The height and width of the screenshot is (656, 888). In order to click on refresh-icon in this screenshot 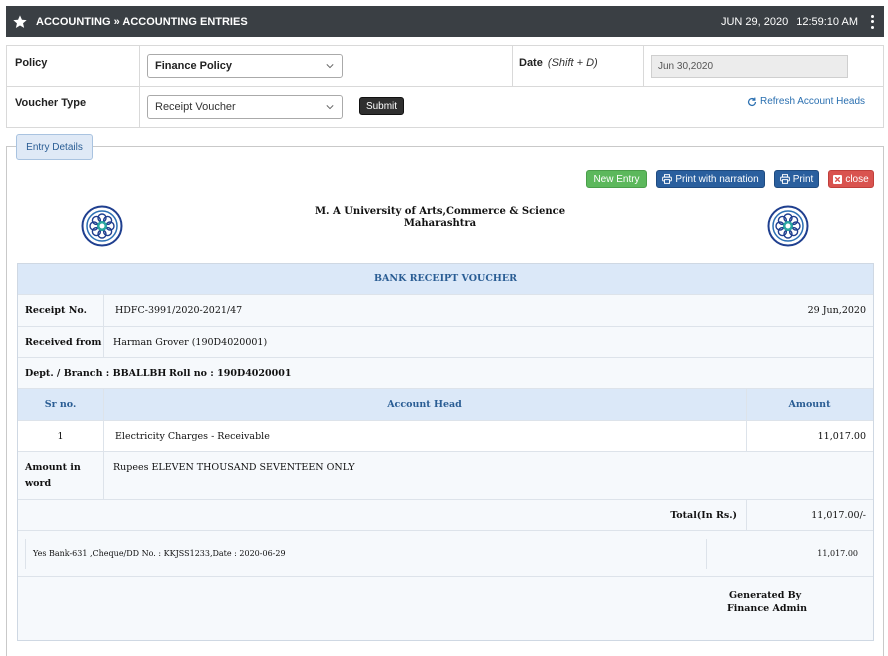, I will do `click(752, 101)`.